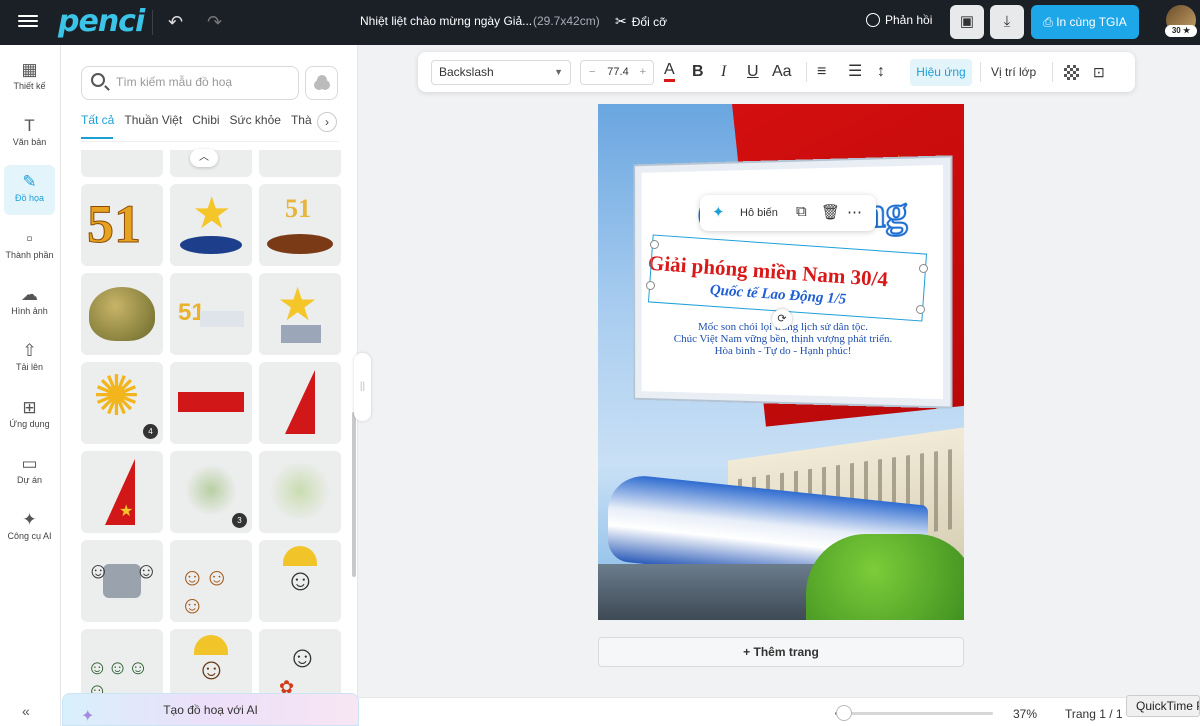 This screenshot has width=1200, height=726. What do you see at coordinates (899, 20) in the screenshot?
I see `feedback-button: Phản hồi` at bounding box center [899, 20].